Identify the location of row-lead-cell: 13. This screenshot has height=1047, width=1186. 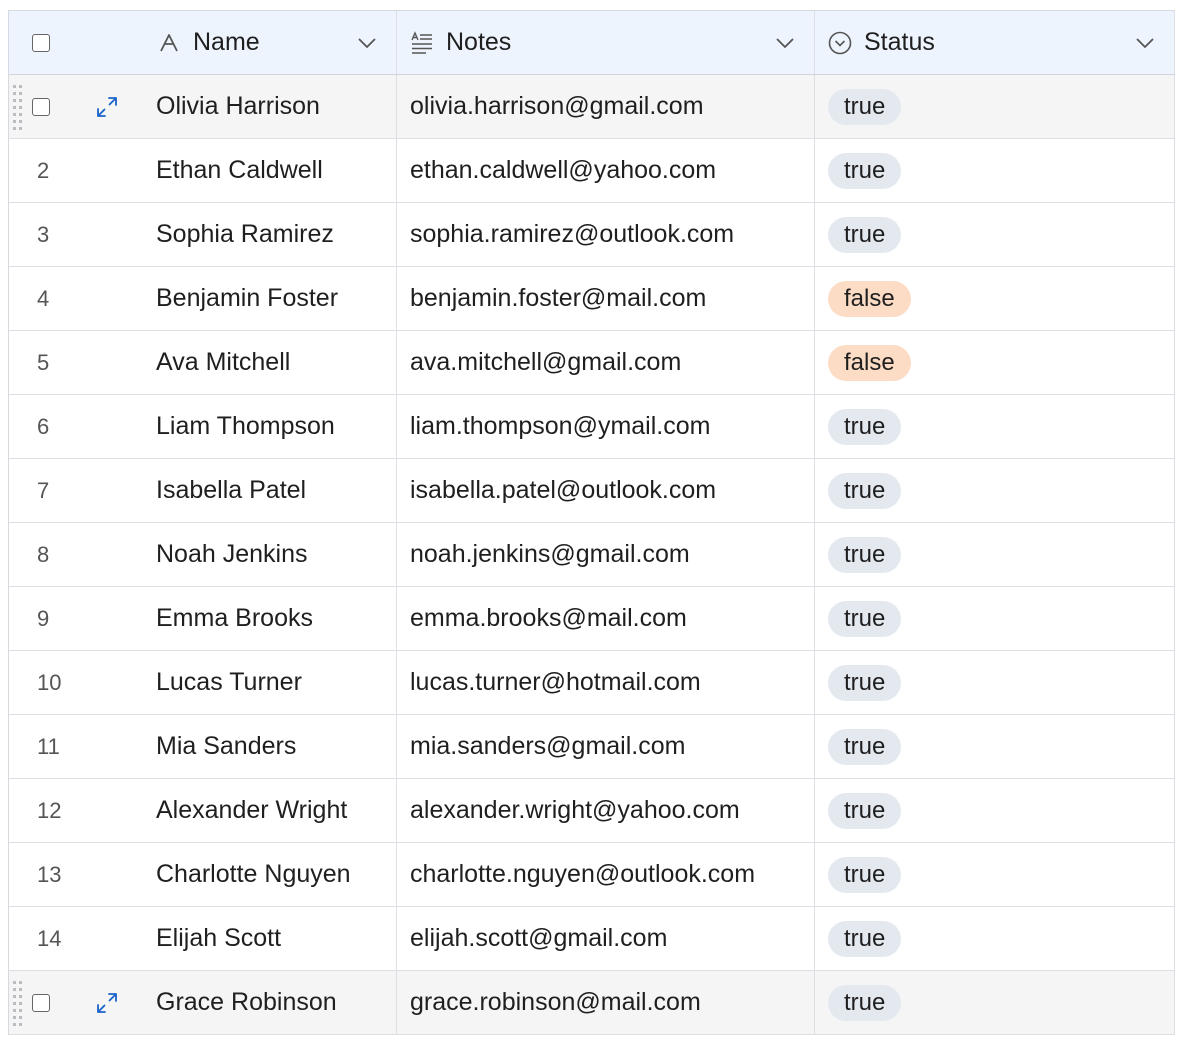
(76, 874).